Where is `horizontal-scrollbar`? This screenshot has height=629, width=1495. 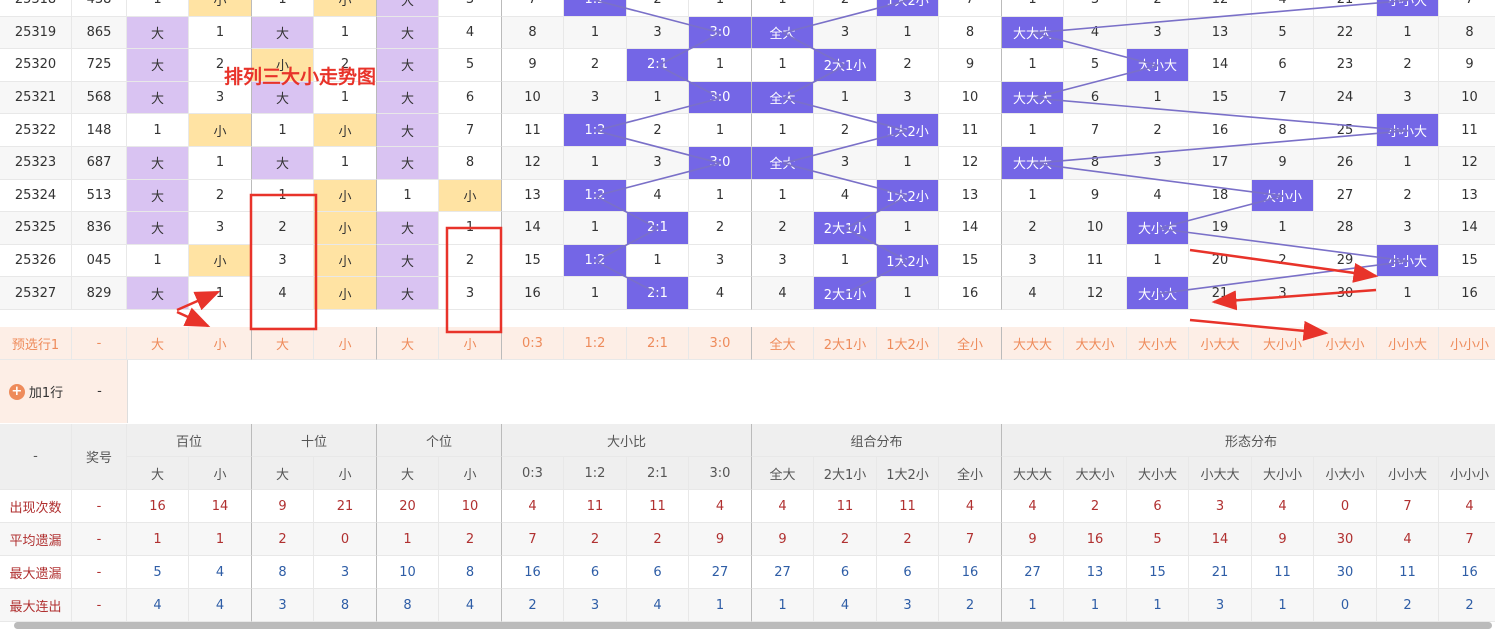
horizontal-scrollbar is located at coordinates (753, 625).